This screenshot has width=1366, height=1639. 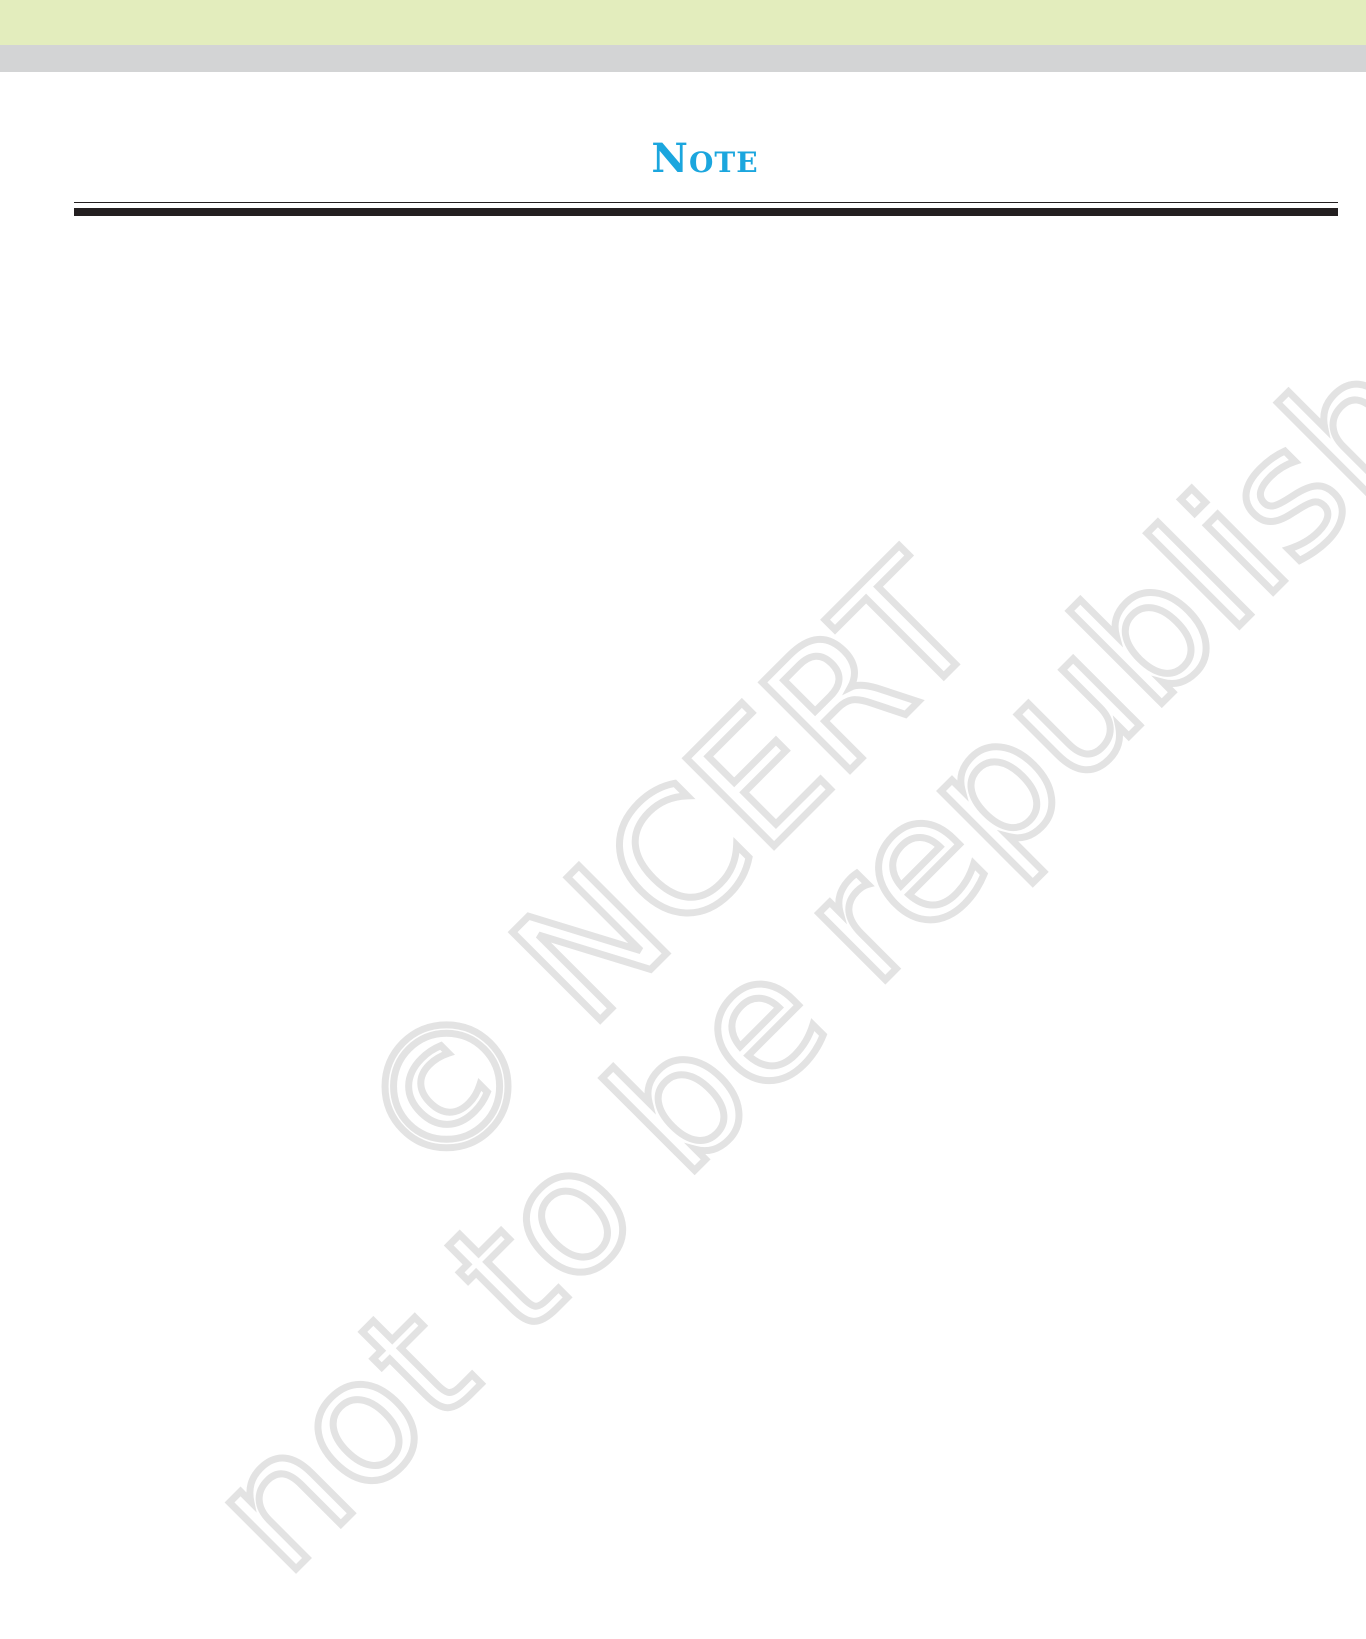 I want to click on page-heading: Note, so click(x=705, y=158).